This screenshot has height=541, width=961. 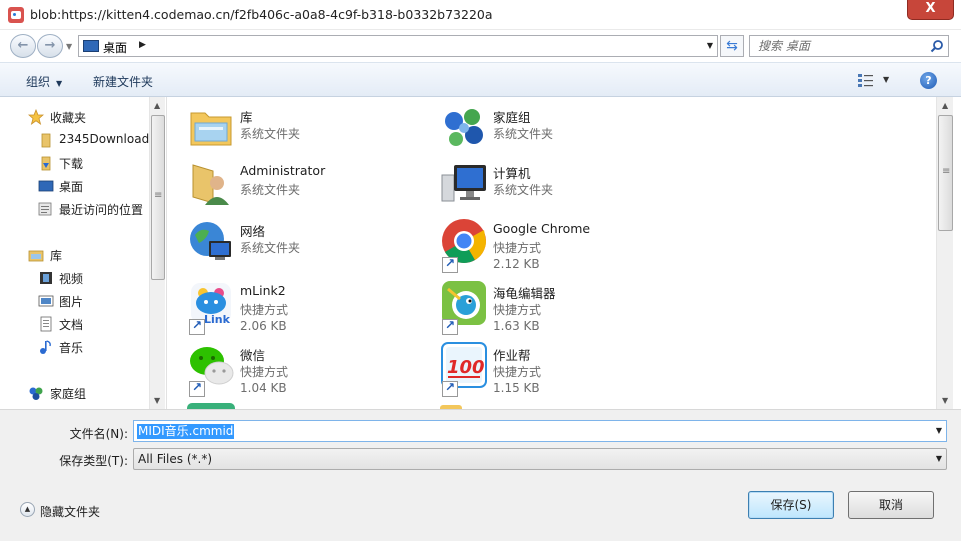 What do you see at coordinates (50, 46) in the screenshot?
I see `forward-button: →` at bounding box center [50, 46].